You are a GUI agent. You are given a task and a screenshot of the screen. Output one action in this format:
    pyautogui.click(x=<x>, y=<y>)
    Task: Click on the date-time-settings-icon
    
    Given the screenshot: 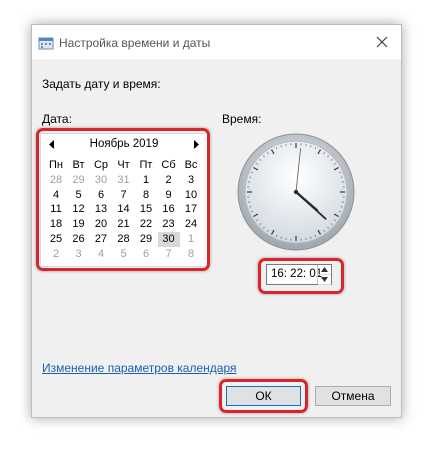 What is the action you would take?
    pyautogui.click(x=46, y=43)
    